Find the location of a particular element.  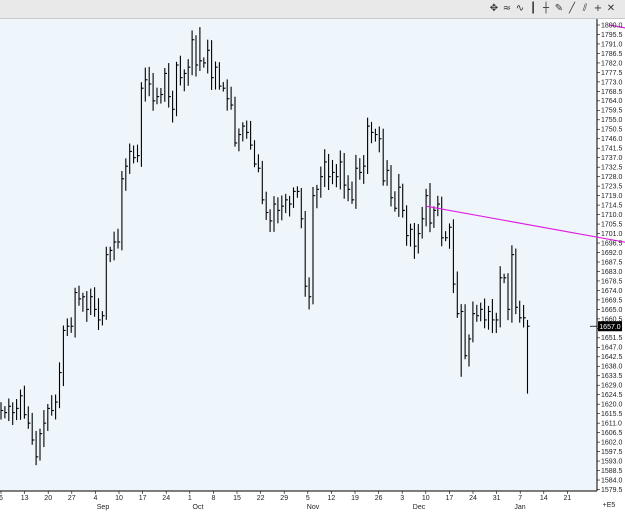

price-tick-label: 1678.5 is located at coordinates (612, 281).